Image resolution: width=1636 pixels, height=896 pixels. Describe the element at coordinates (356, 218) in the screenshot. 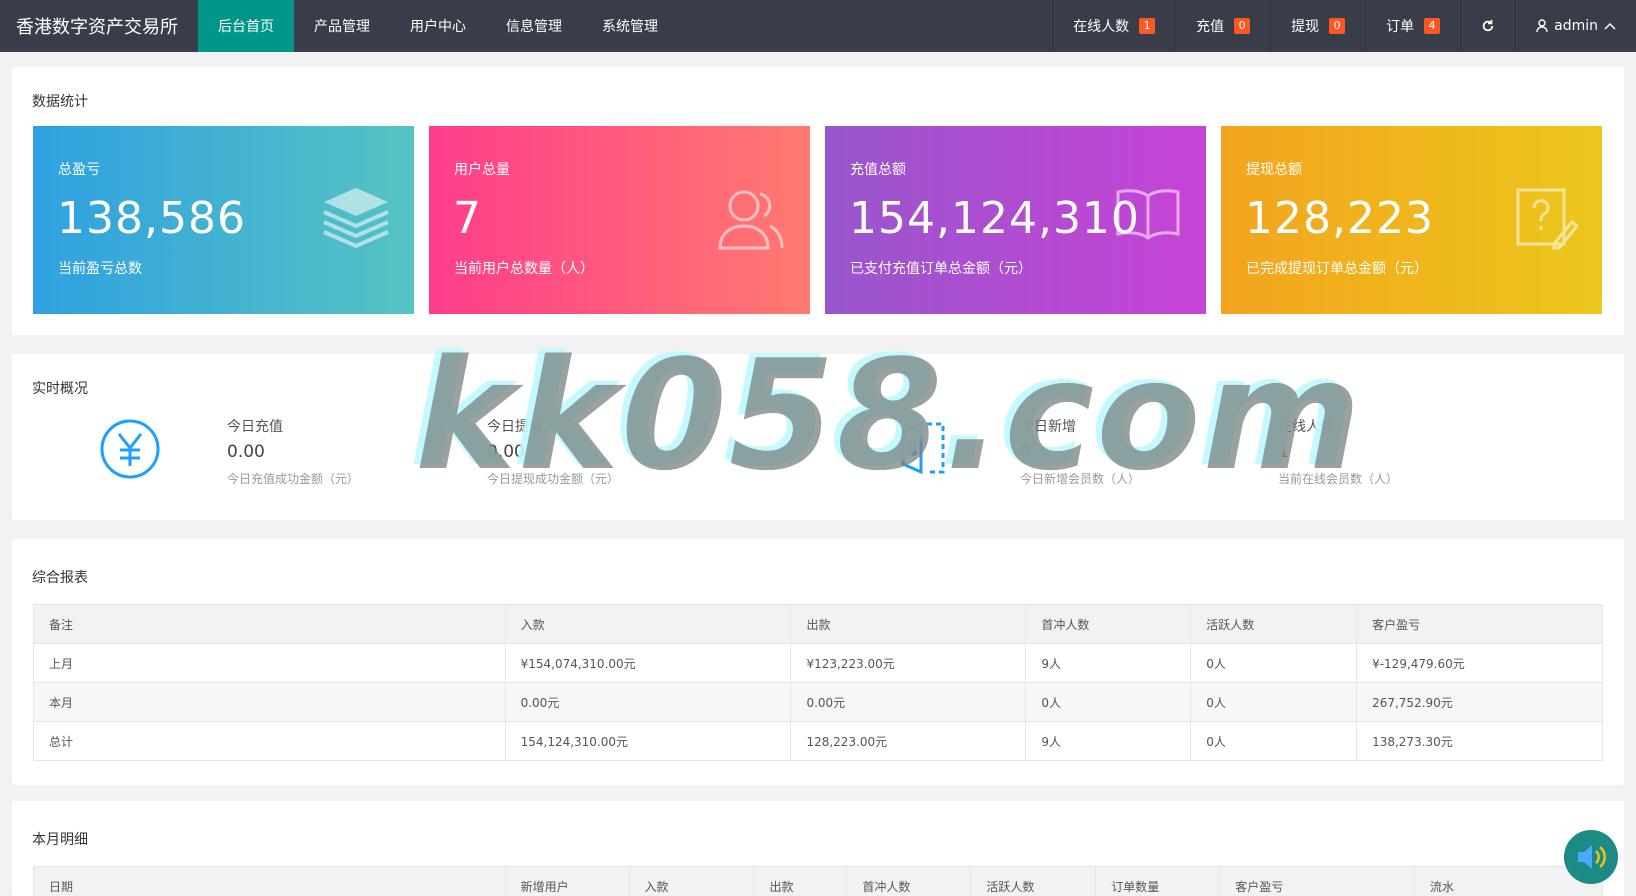

I see `layers-icon` at that location.